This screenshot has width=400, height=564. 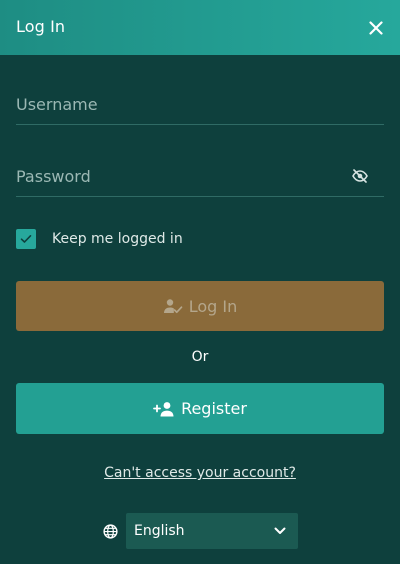 I want to click on username-input, so click(x=181, y=104).